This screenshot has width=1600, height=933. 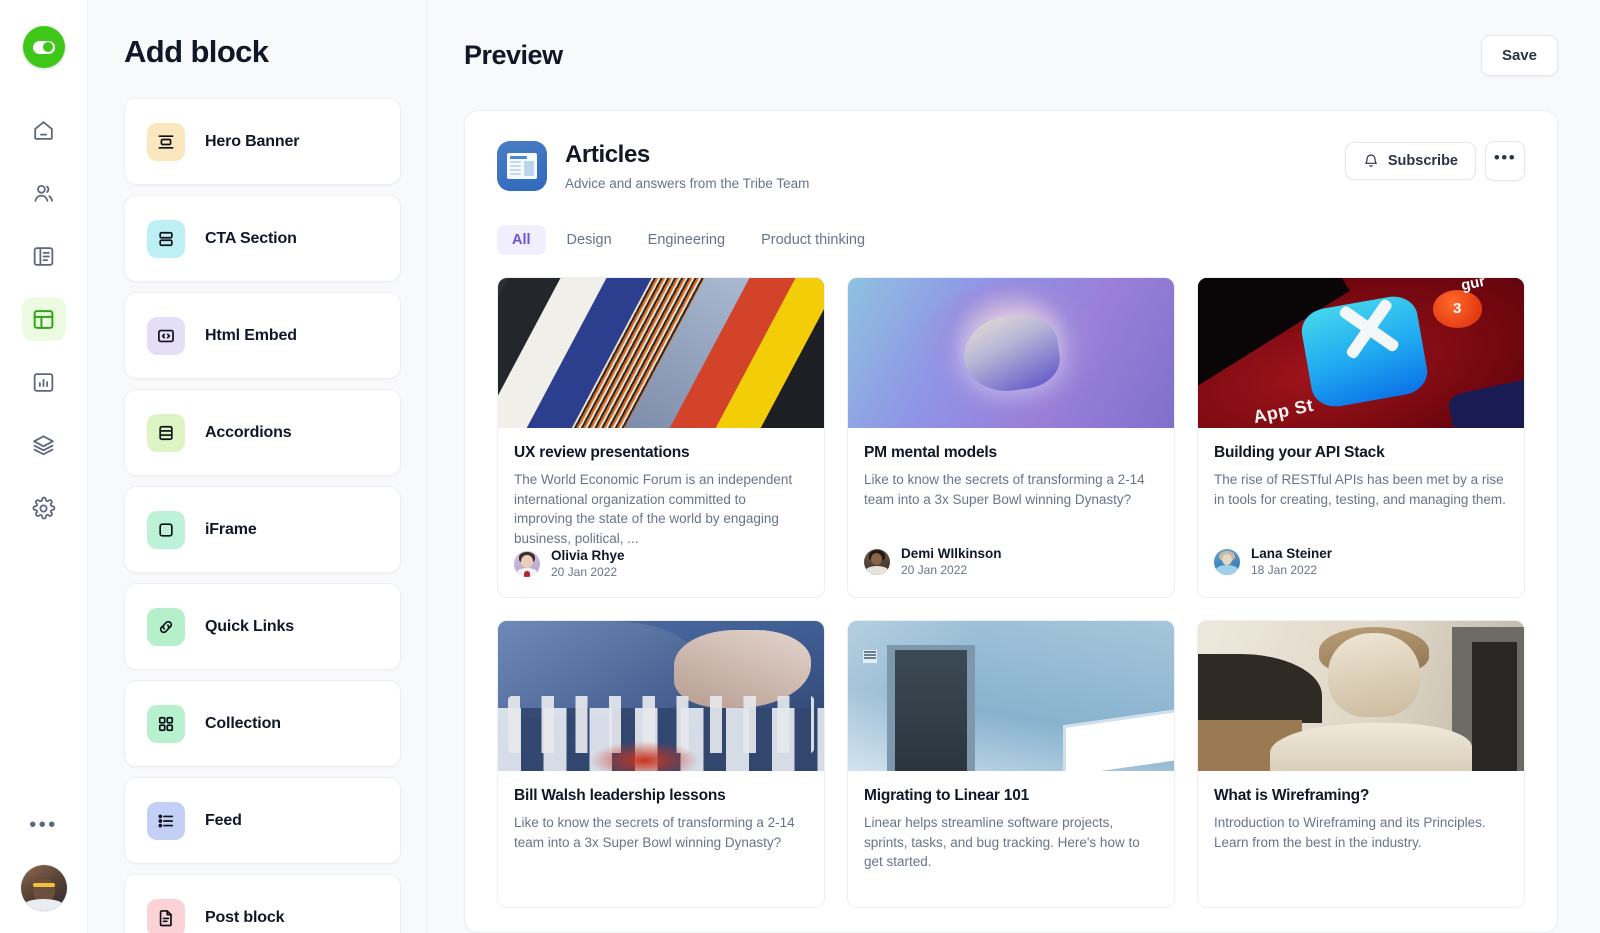 I want to click on toggle-logo, so click(x=43, y=47).